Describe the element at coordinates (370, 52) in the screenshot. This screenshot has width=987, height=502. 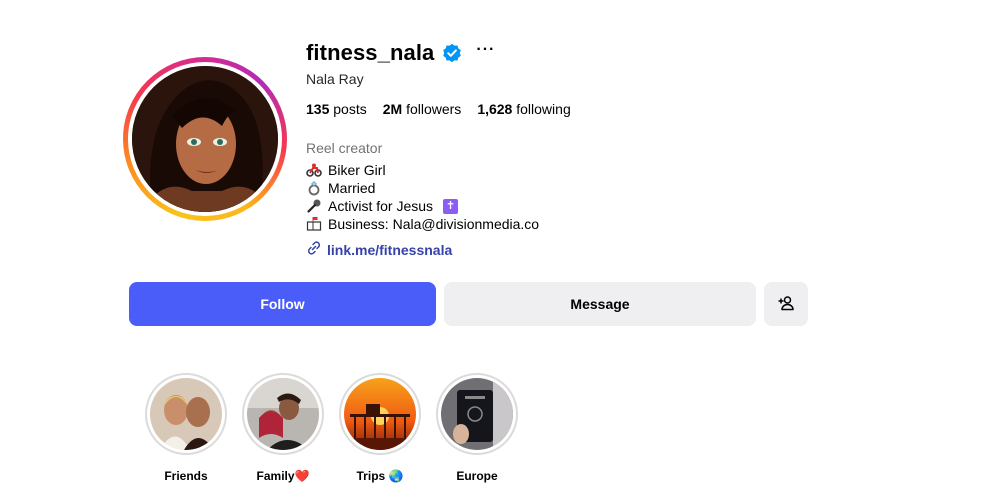
I see `username: fitness_nala` at that location.